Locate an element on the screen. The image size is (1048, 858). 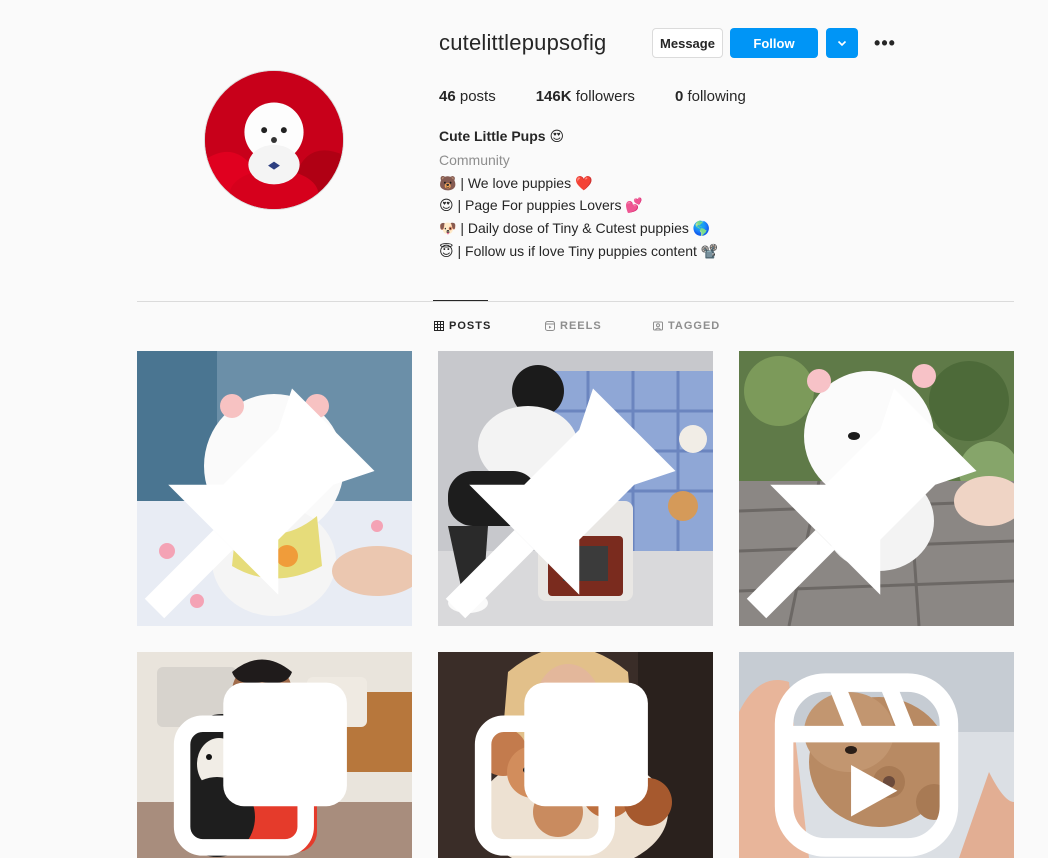
followers-stat: 146K followers is located at coordinates (585, 96).